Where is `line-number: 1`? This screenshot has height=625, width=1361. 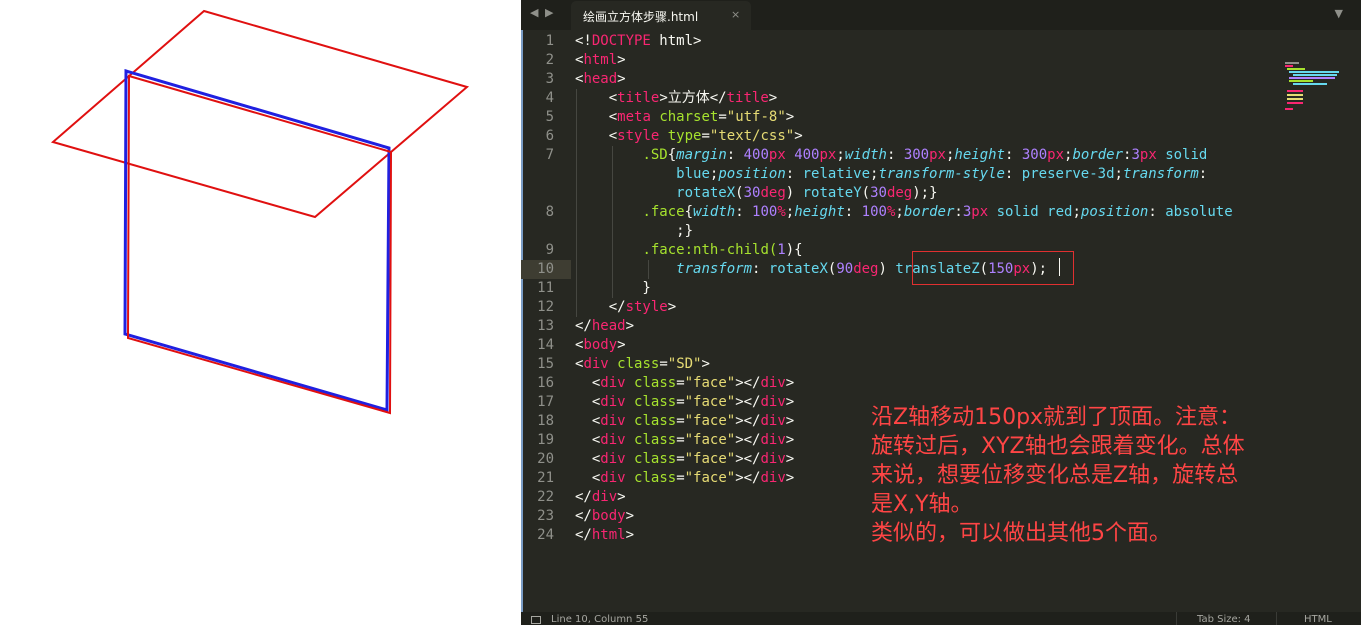 line-number: 1 is located at coordinates (549, 41).